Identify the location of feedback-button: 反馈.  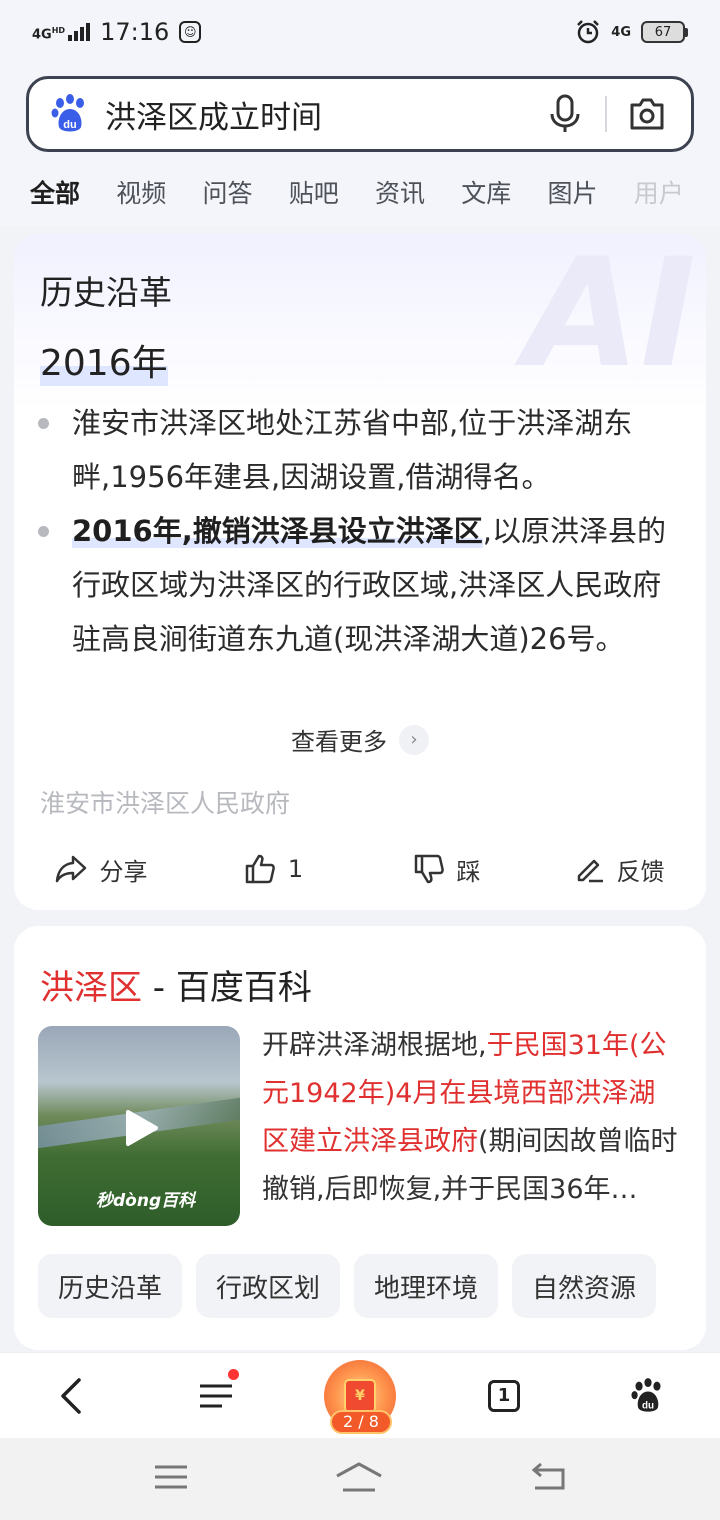
(619, 869).